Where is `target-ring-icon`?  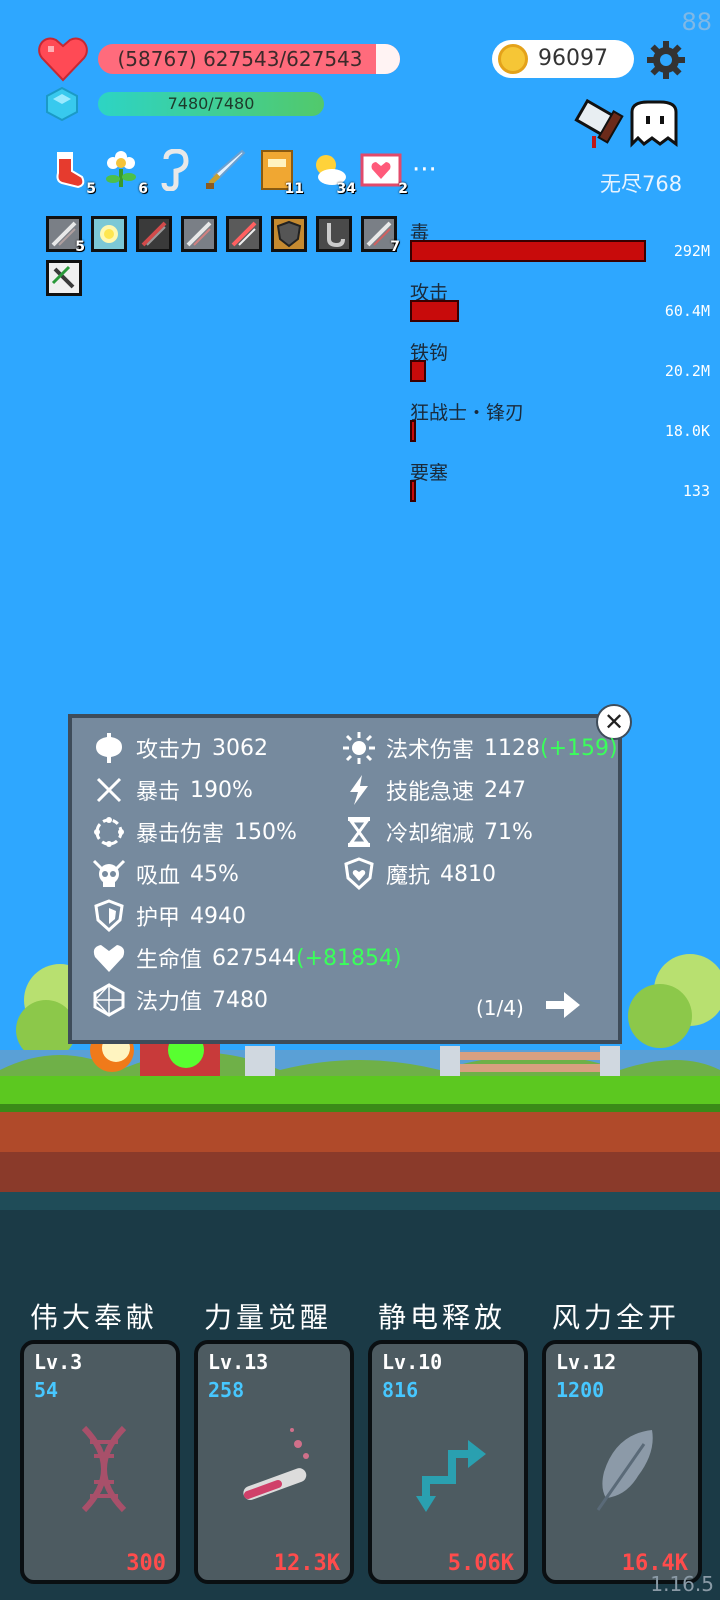 target-ring-icon is located at coordinates (109, 832).